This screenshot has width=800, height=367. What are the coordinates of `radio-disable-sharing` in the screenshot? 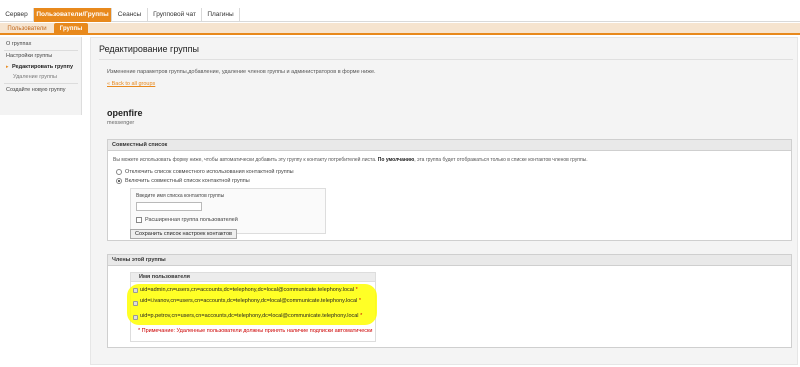 It's located at (119, 172).